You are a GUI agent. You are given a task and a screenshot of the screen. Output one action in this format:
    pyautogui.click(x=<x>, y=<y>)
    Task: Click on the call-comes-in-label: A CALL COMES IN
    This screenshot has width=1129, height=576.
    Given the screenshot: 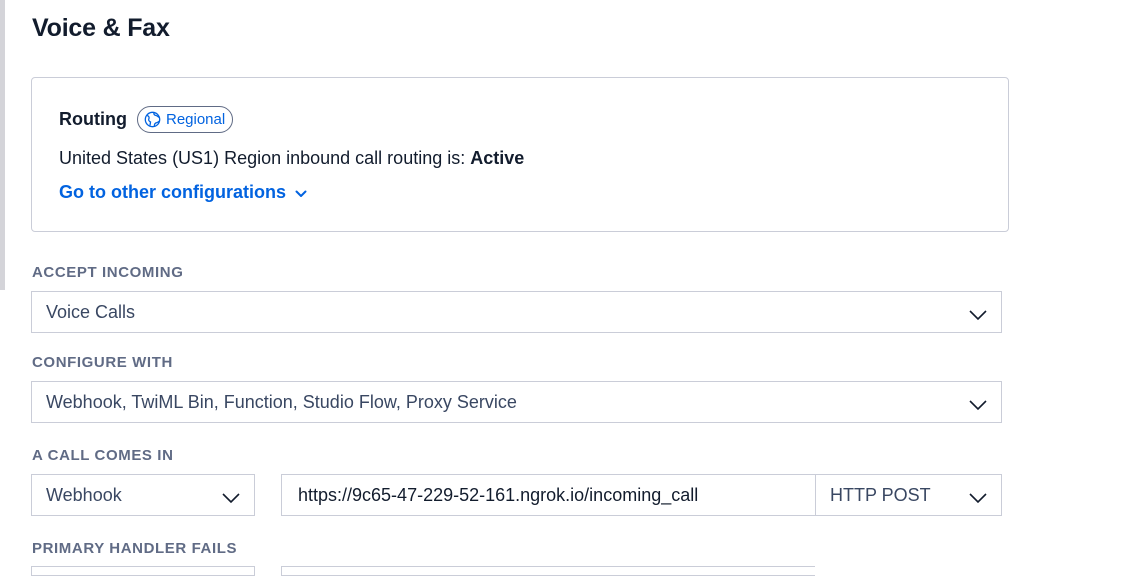 What is the action you would take?
    pyautogui.click(x=103, y=455)
    